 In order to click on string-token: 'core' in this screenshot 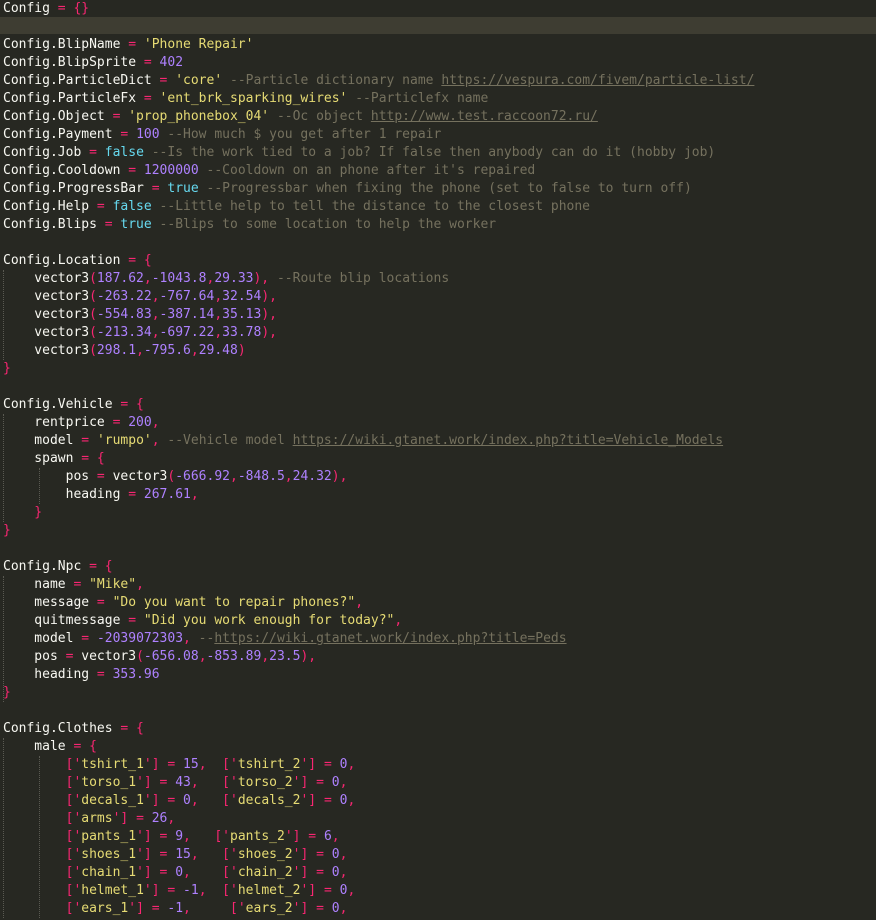, I will do `click(199, 80)`.